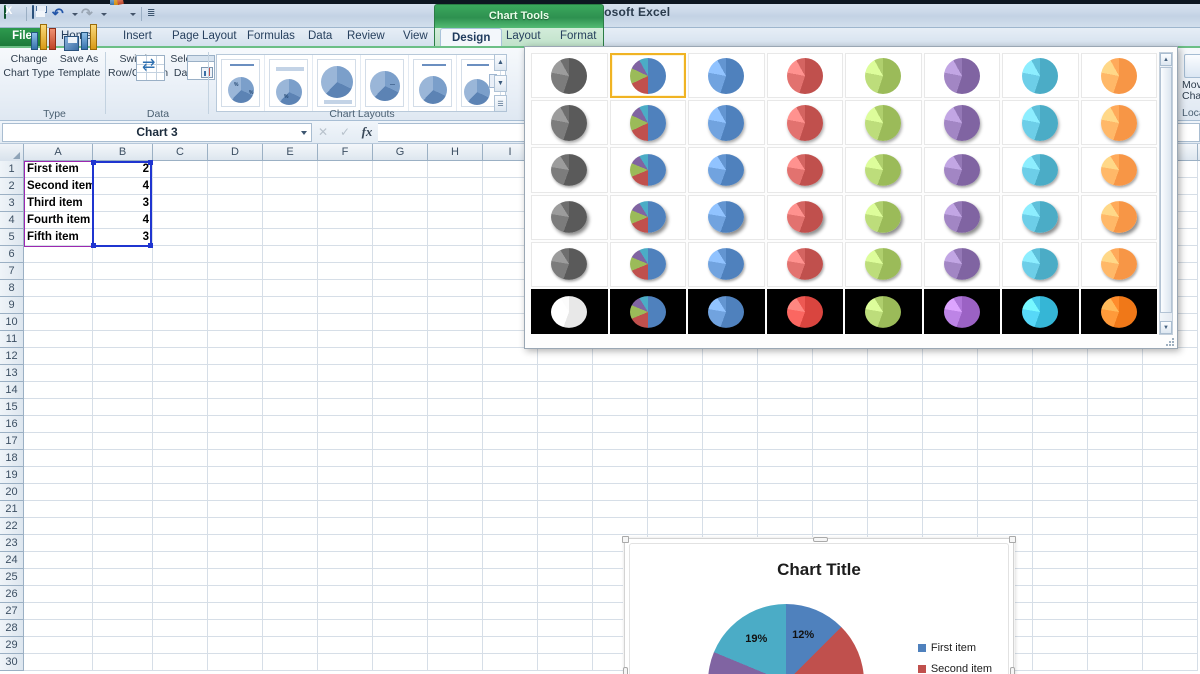 This screenshot has height=674, width=1200. What do you see at coordinates (1005, 509) in the screenshot?
I see `cell-R21` at bounding box center [1005, 509].